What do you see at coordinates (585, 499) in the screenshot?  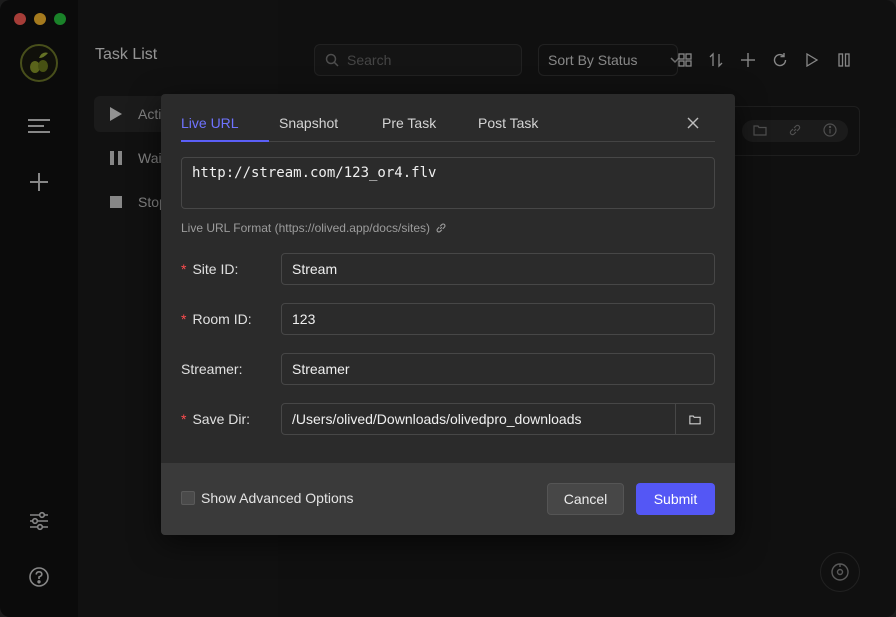 I see `cancel-button: Cancel` at bounding box center [585, 499].